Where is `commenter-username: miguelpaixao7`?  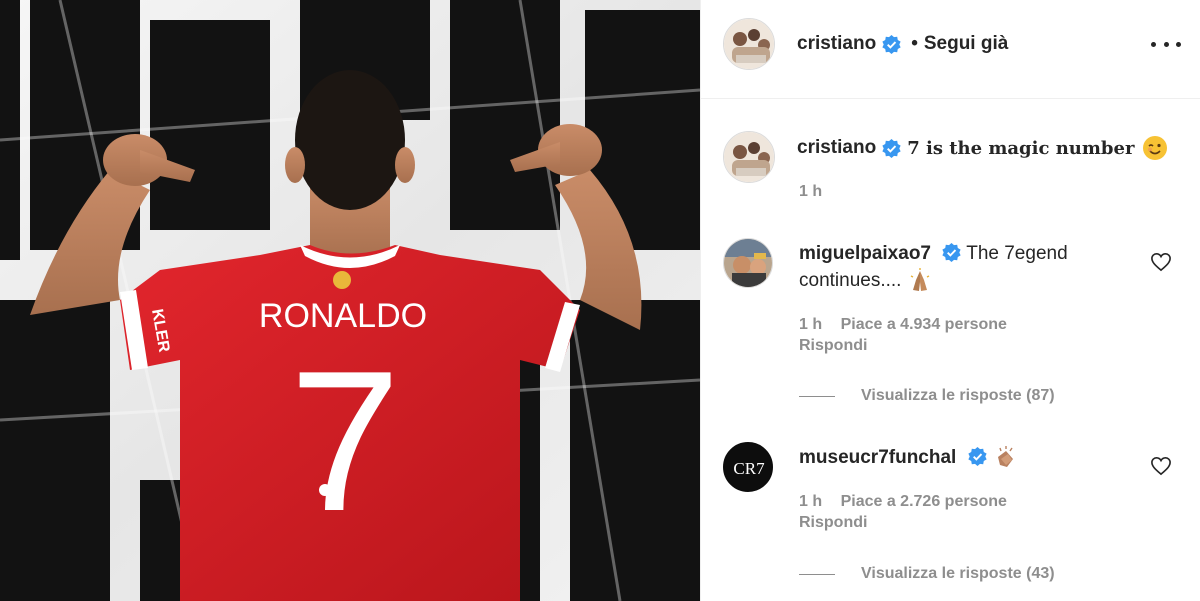
commenter-username: miguelpaixao7 is located at coordinates (865, 253).